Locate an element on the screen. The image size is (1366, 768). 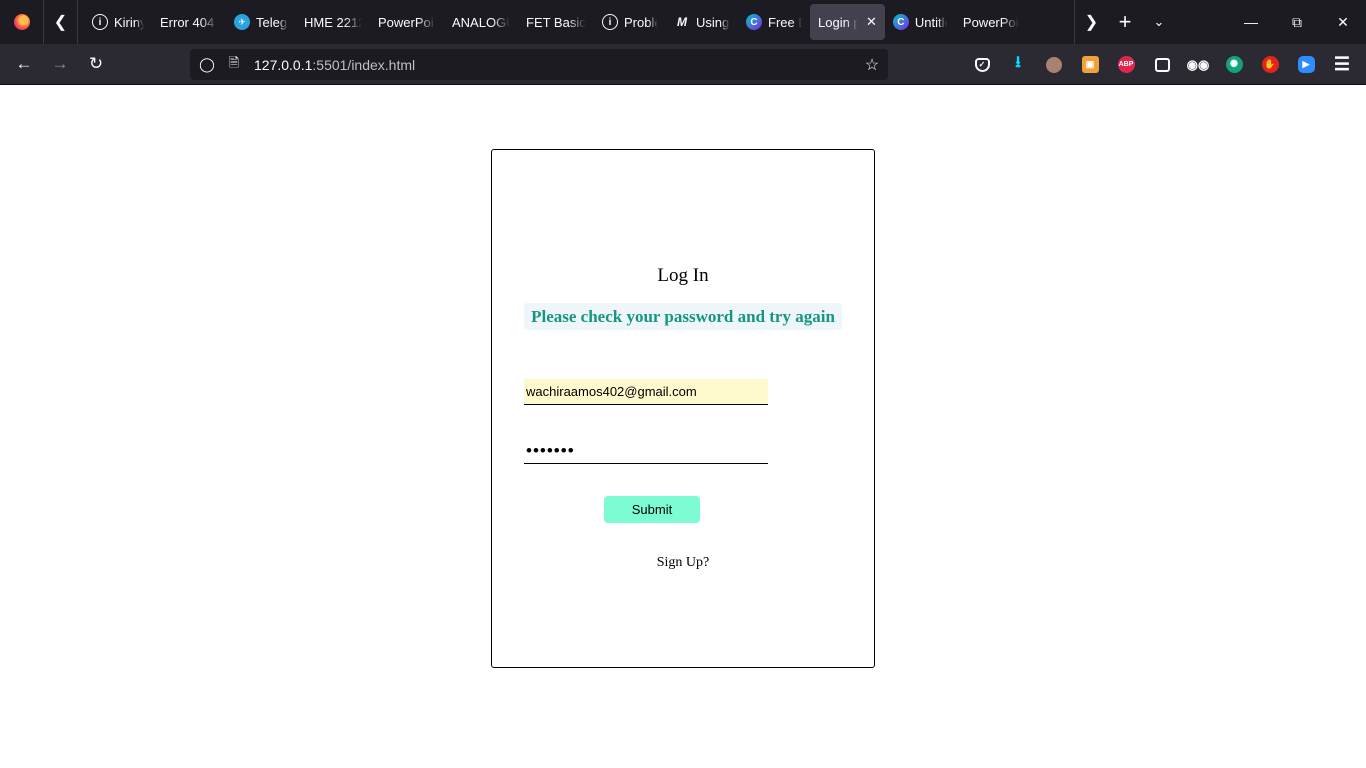
tab-label: Proble is located at coordinates (641, 22).